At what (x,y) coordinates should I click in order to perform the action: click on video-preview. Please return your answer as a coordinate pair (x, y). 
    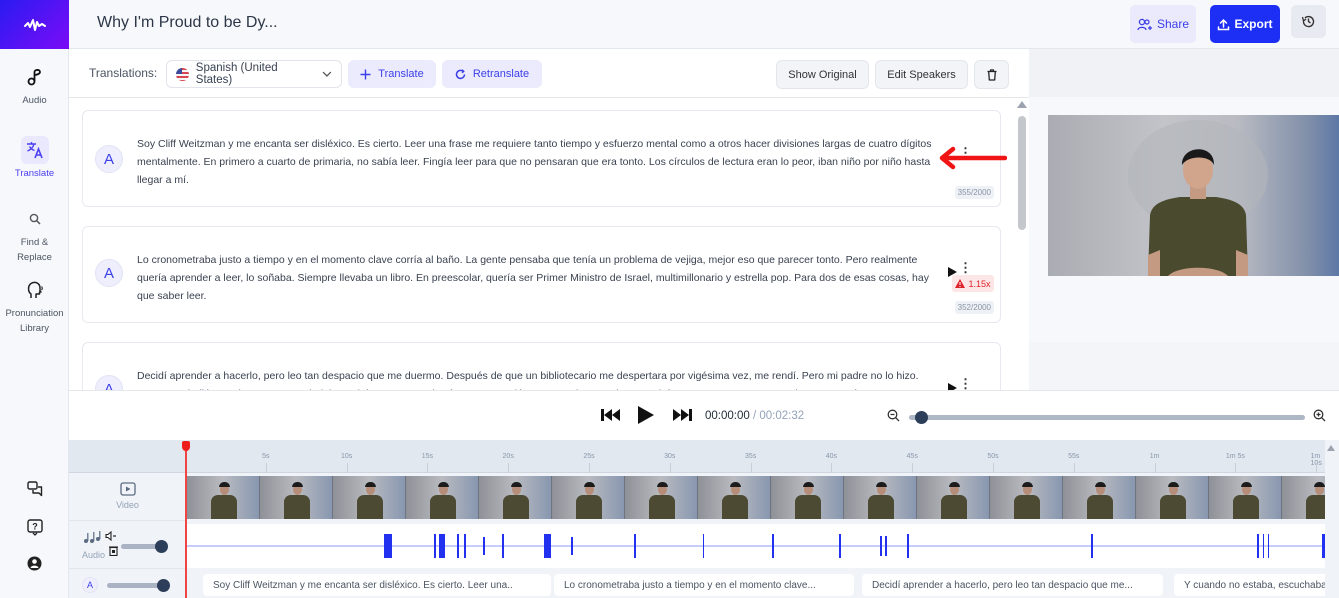
    Looking at the image, I should click on (1193, 195).